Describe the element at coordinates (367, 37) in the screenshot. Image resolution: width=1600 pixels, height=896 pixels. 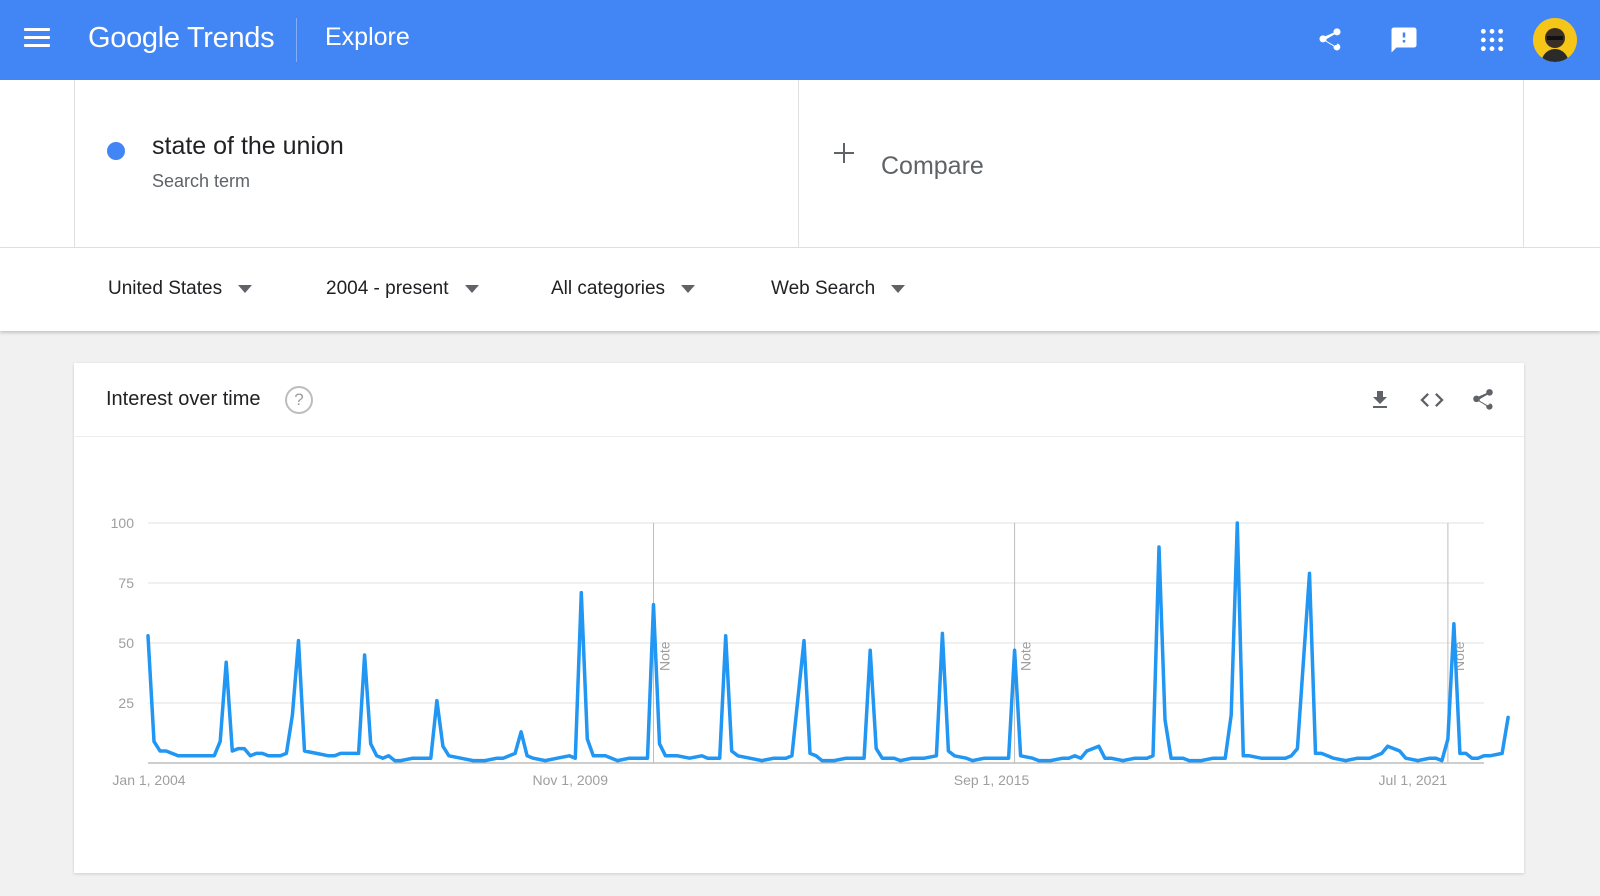
I see `page-title: Explore` at that location.